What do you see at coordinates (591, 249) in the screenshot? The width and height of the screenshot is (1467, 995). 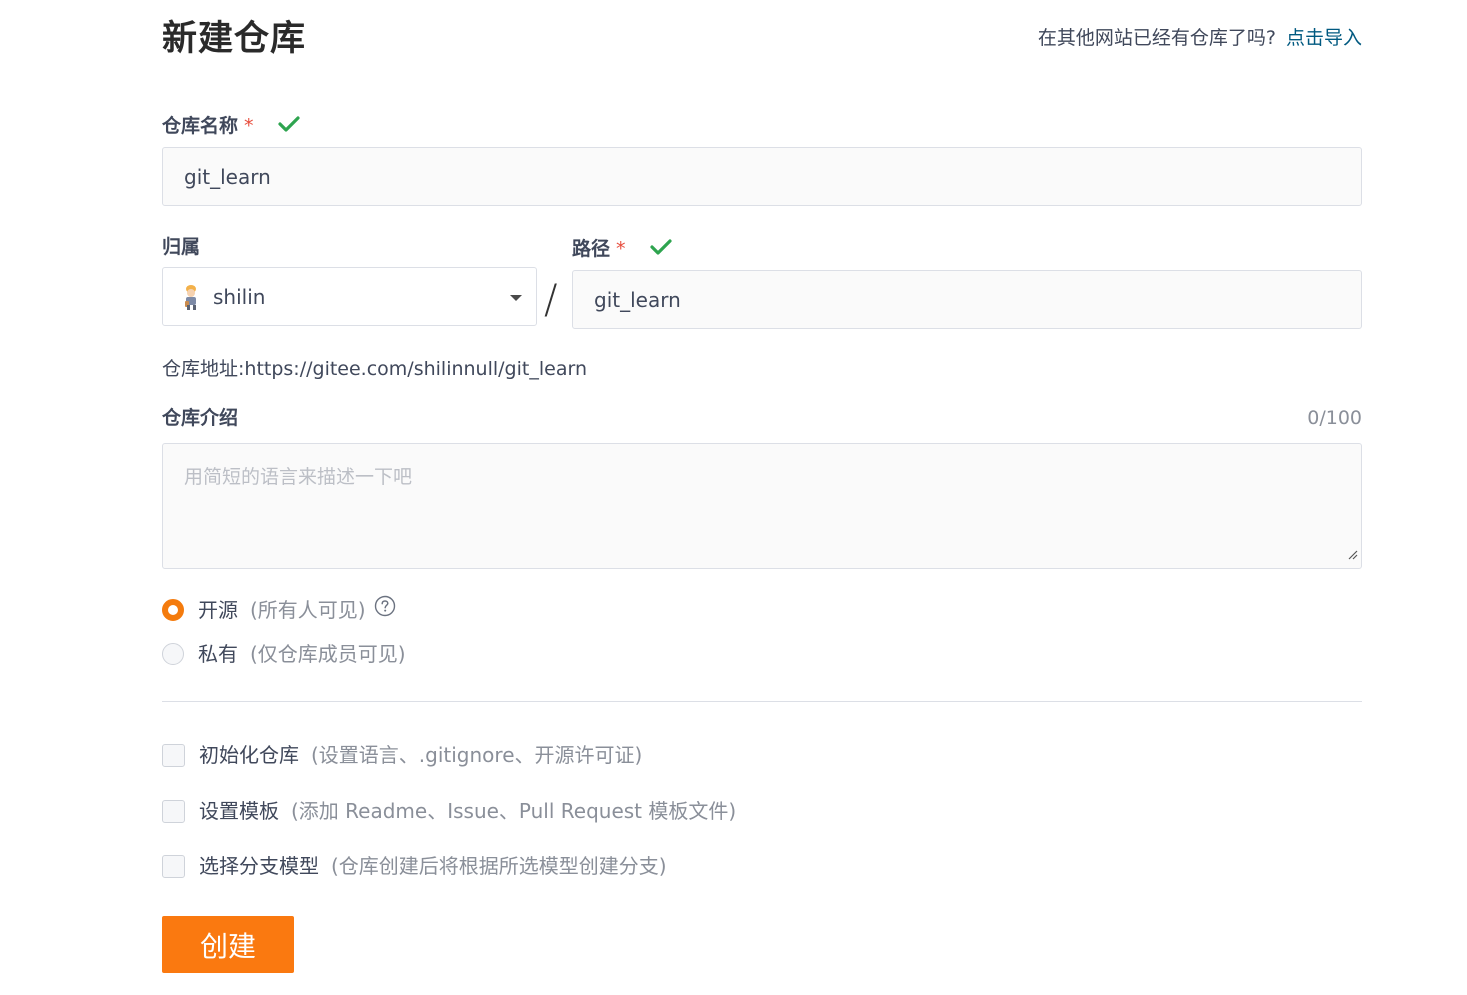 I see `path-label-text: 路径` at bounding box center [591, 249].